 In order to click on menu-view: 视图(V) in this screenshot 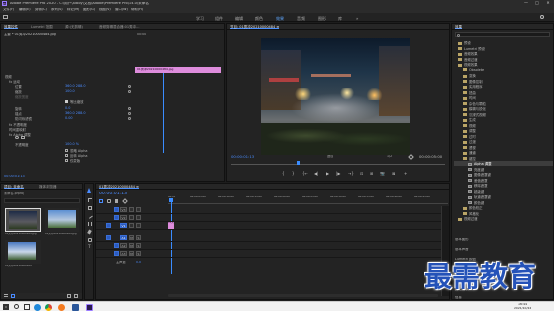, I will do `click(105, 9)`.